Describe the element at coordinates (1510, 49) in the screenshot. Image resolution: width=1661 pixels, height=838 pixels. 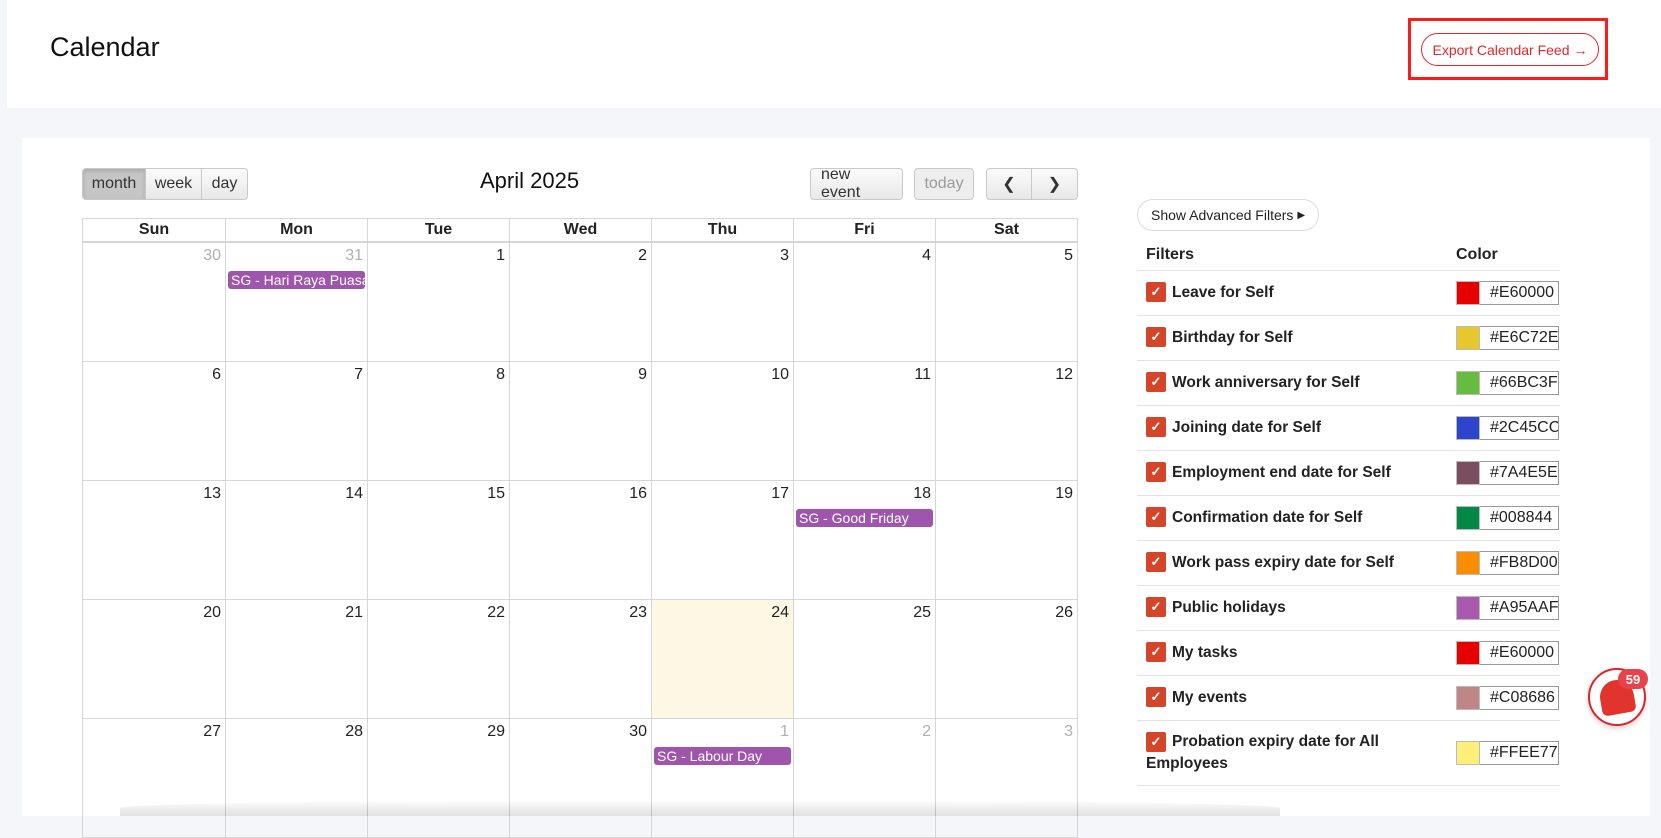
I see `export-calendar-feed-button: Export Calendar Feed →` at that location.